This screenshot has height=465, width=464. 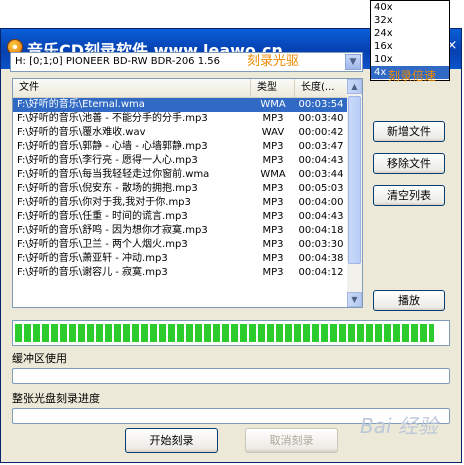 I want to click on file-cell: F:\好听的音乐\李行亮 - 愿得一人心.mp3, so click(x=107, y=160).